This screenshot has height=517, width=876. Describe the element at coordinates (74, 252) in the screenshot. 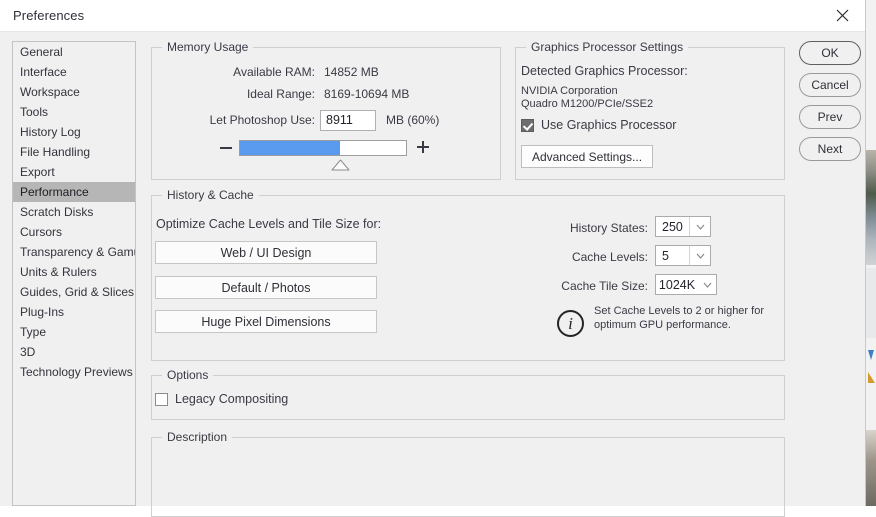

I see `sidebar-item-transparency-gamut: Transparency & Gamut` at that location.